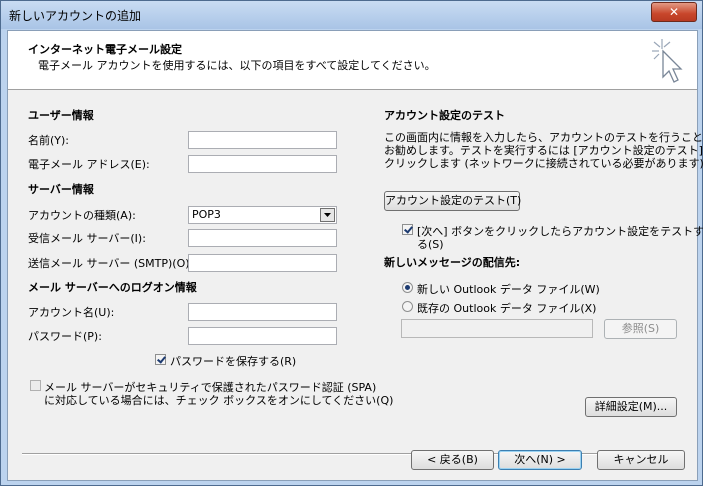  What do you see at coordinates (112, 287) in the screenshot?
I see `logon-info-heading: メール サーバーへのログオン情報` at bounding box center [112, 287].